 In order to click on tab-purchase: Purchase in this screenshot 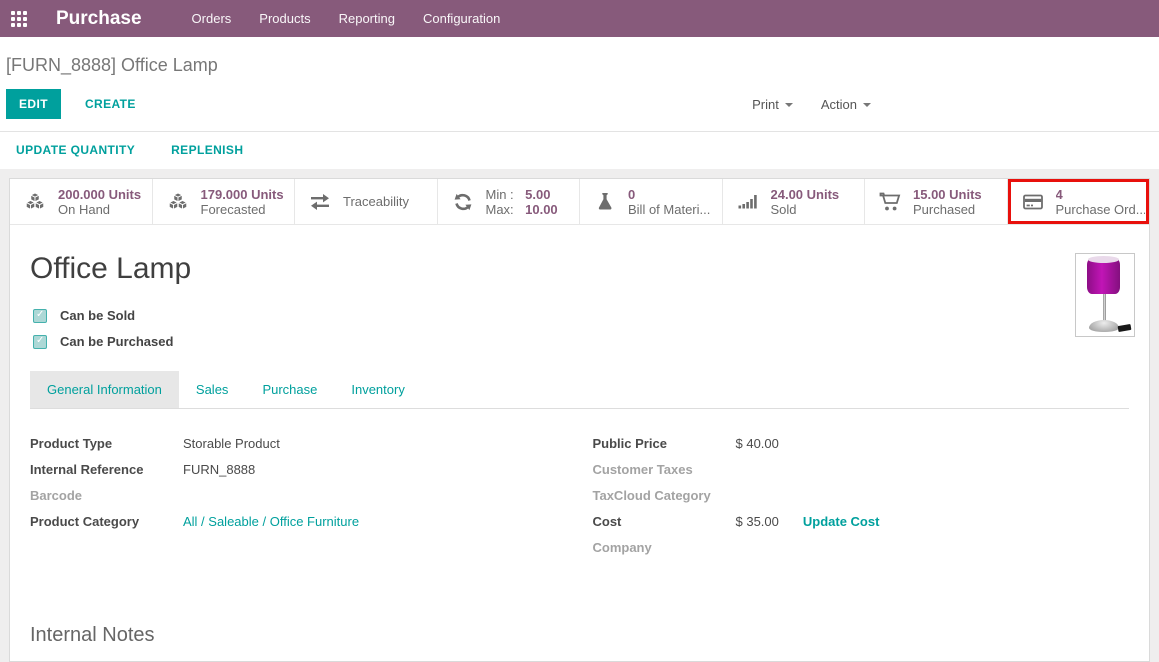, I will do `click(289, 389)`.